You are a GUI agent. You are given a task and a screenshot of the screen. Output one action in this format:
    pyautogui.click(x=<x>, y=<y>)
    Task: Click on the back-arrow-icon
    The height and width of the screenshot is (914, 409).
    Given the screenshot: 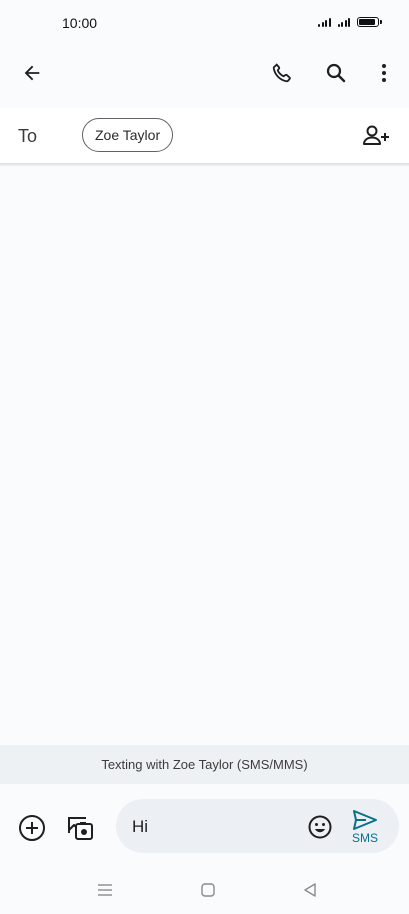 What is the action you would take?
    pyautogui.click(x=32, y=73)
    